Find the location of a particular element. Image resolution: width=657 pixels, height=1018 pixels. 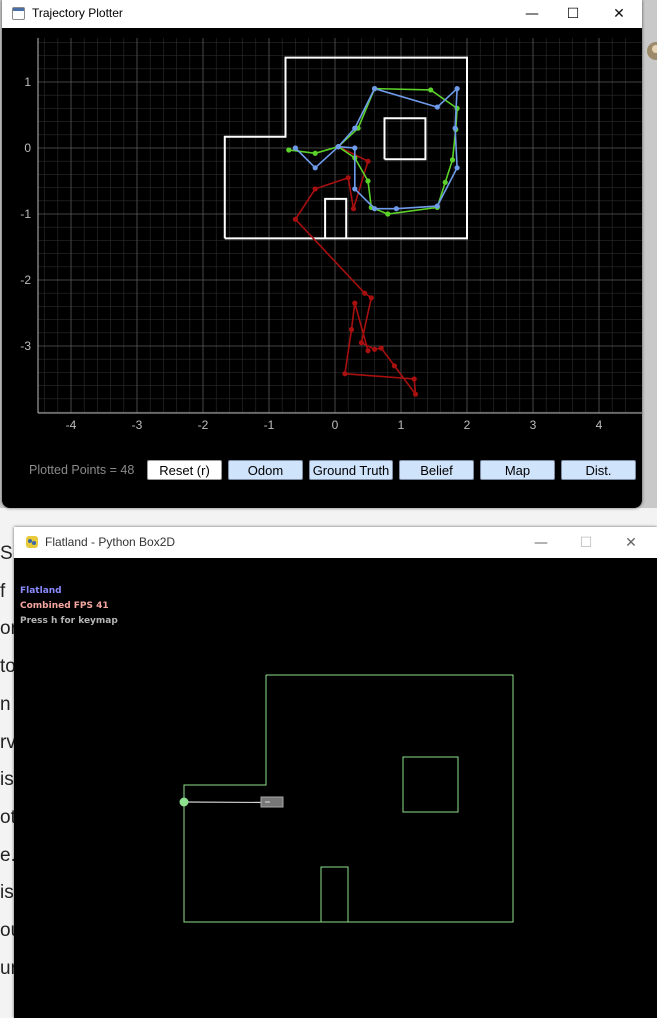

window-title: Flatland - Python Box2D is located at coordinates (110, 542).